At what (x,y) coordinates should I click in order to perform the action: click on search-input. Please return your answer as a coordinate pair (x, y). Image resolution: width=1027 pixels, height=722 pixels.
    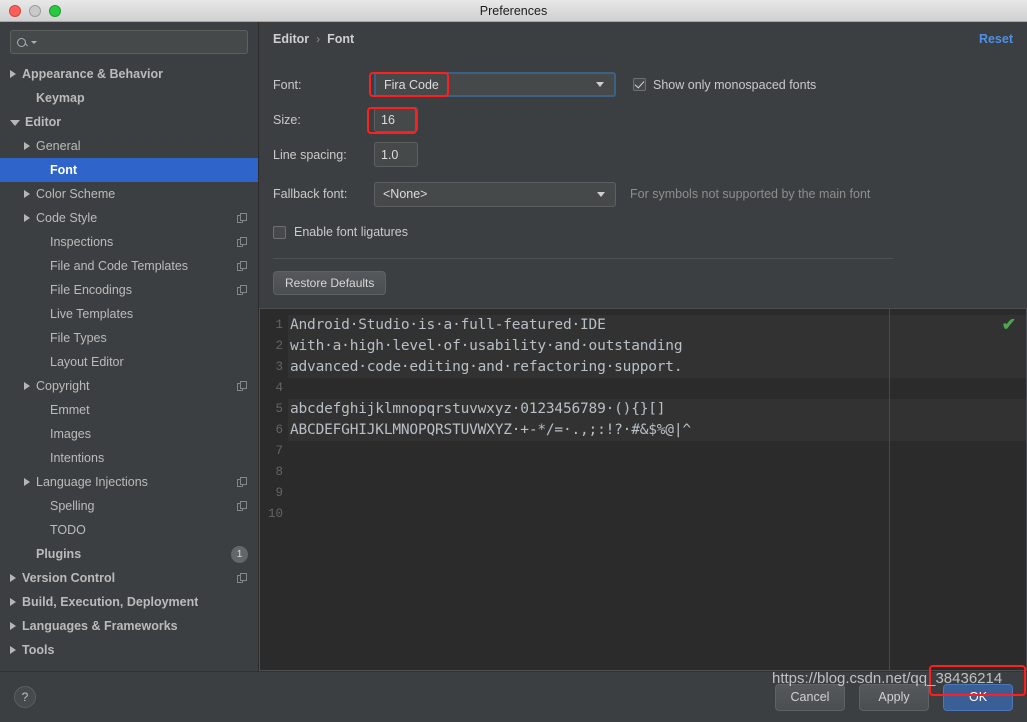
    Looking at the image, I should click on (141, 42).